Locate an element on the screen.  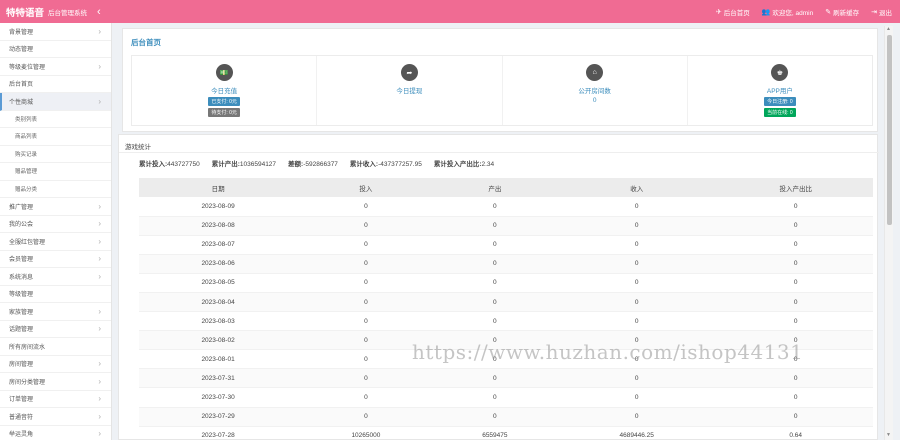
sidebar-item: 举运灵角 › is located at coordinates (55, 433).